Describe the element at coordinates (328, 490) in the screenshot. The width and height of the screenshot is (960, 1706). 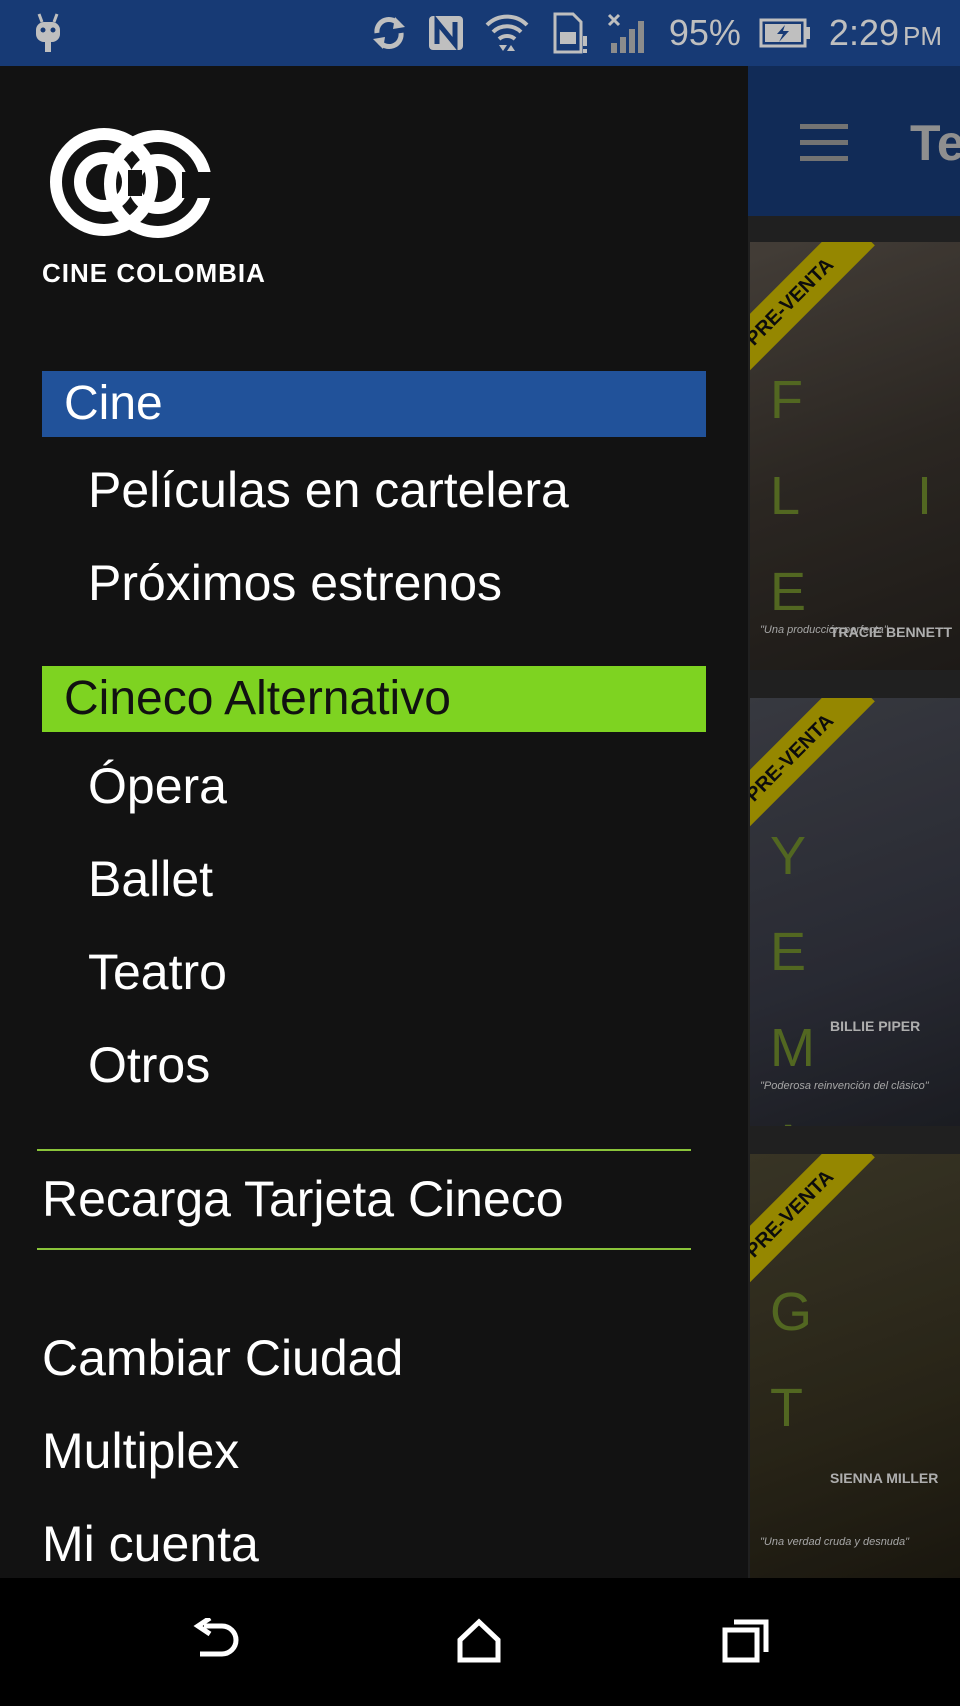
I see `menu-item-peliculas-en-cartelera: Películas en cartelera` at that location.